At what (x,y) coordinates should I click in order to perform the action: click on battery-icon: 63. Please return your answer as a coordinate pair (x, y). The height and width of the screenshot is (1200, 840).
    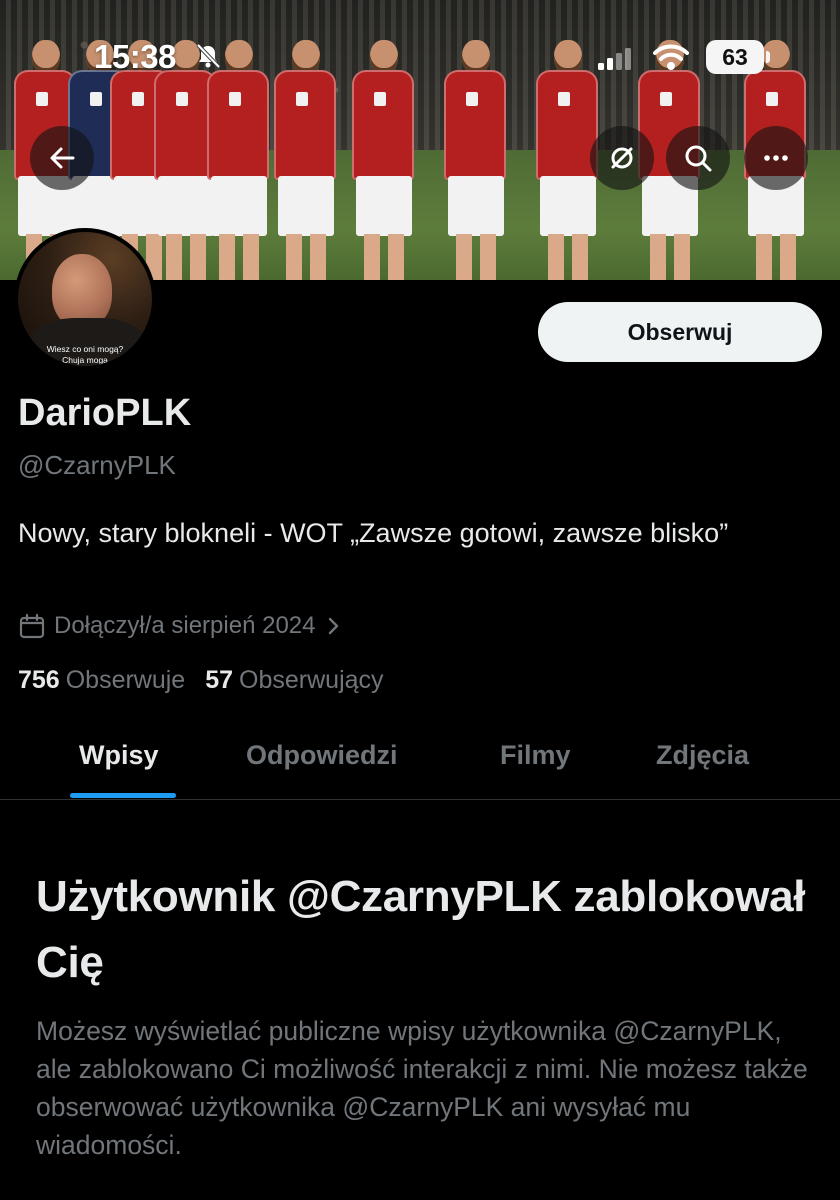
    Looking at the image, I should click on (738, 57).